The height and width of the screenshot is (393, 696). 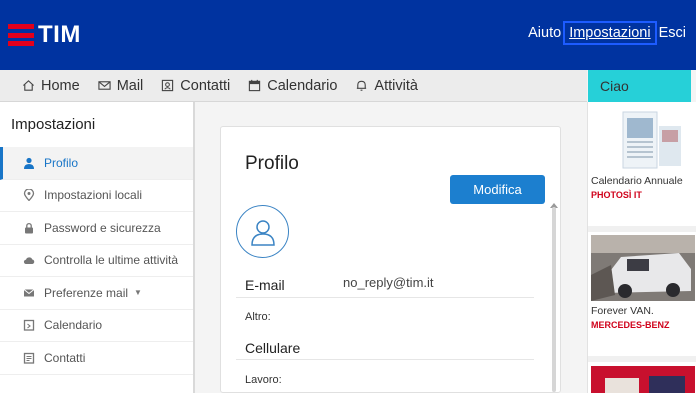 What do you see at coordinates (65, 357) in the screenshot?
I see `sidebar-item-label: Contatti` at bounding box center [65, 357].